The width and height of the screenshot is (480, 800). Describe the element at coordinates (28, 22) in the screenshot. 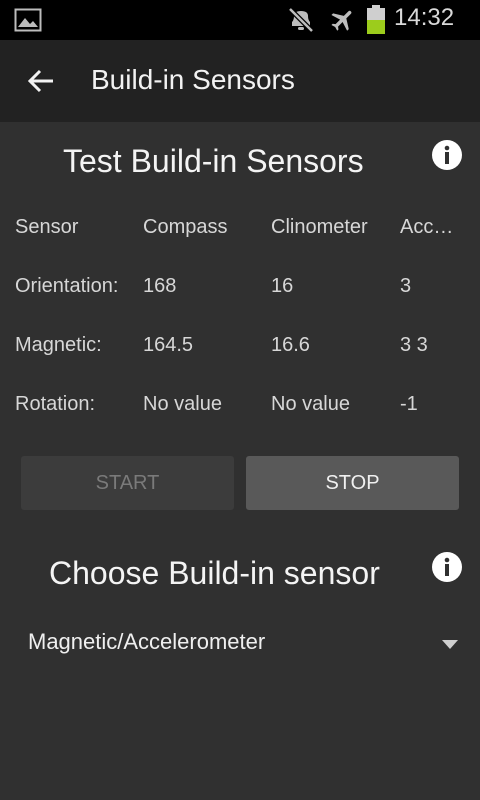

I see `image-icon` at that location.